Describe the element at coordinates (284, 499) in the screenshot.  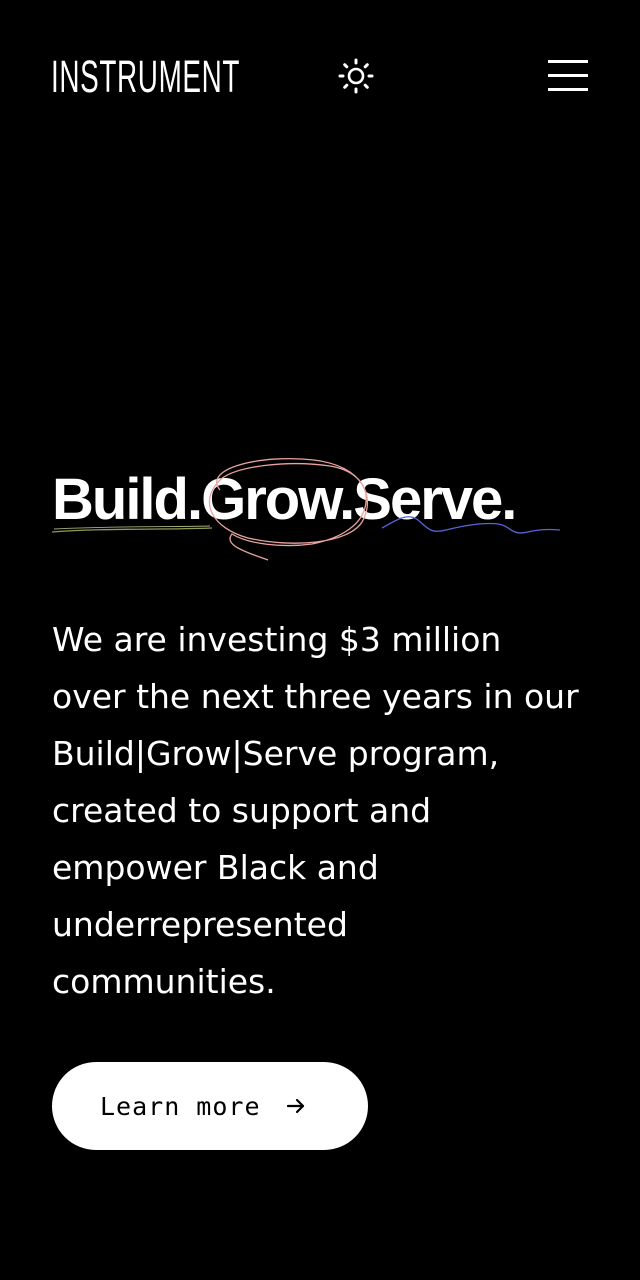
I see `hero-headline: Build.Grow.Serve.` at that location.